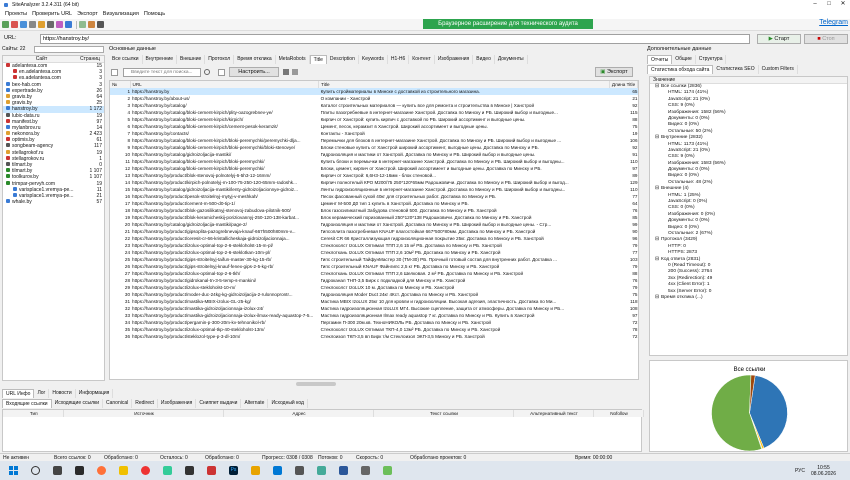 The height and width of the screenshot is (480, 850). Describe the element at coordinates (286, 72) in the screenshot. I see `table-icon` at that location.